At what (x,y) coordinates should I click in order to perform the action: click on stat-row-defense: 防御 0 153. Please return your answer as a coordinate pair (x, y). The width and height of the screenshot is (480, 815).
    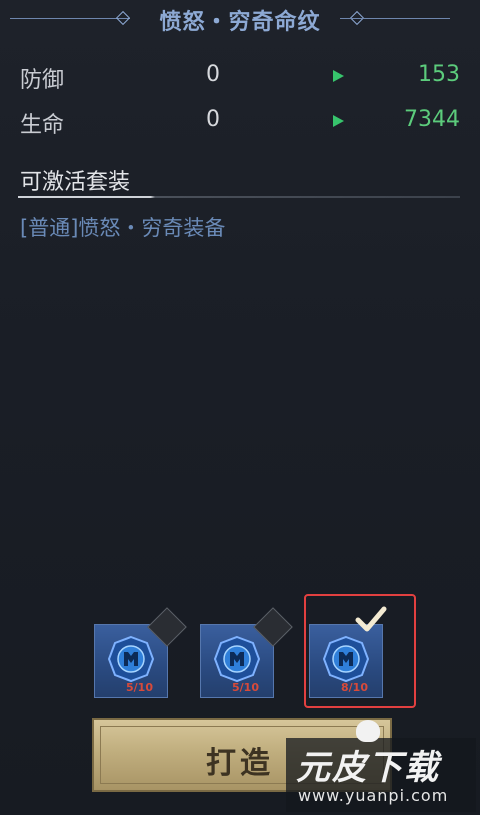
    Looking at the image, I should click on (240, 76).